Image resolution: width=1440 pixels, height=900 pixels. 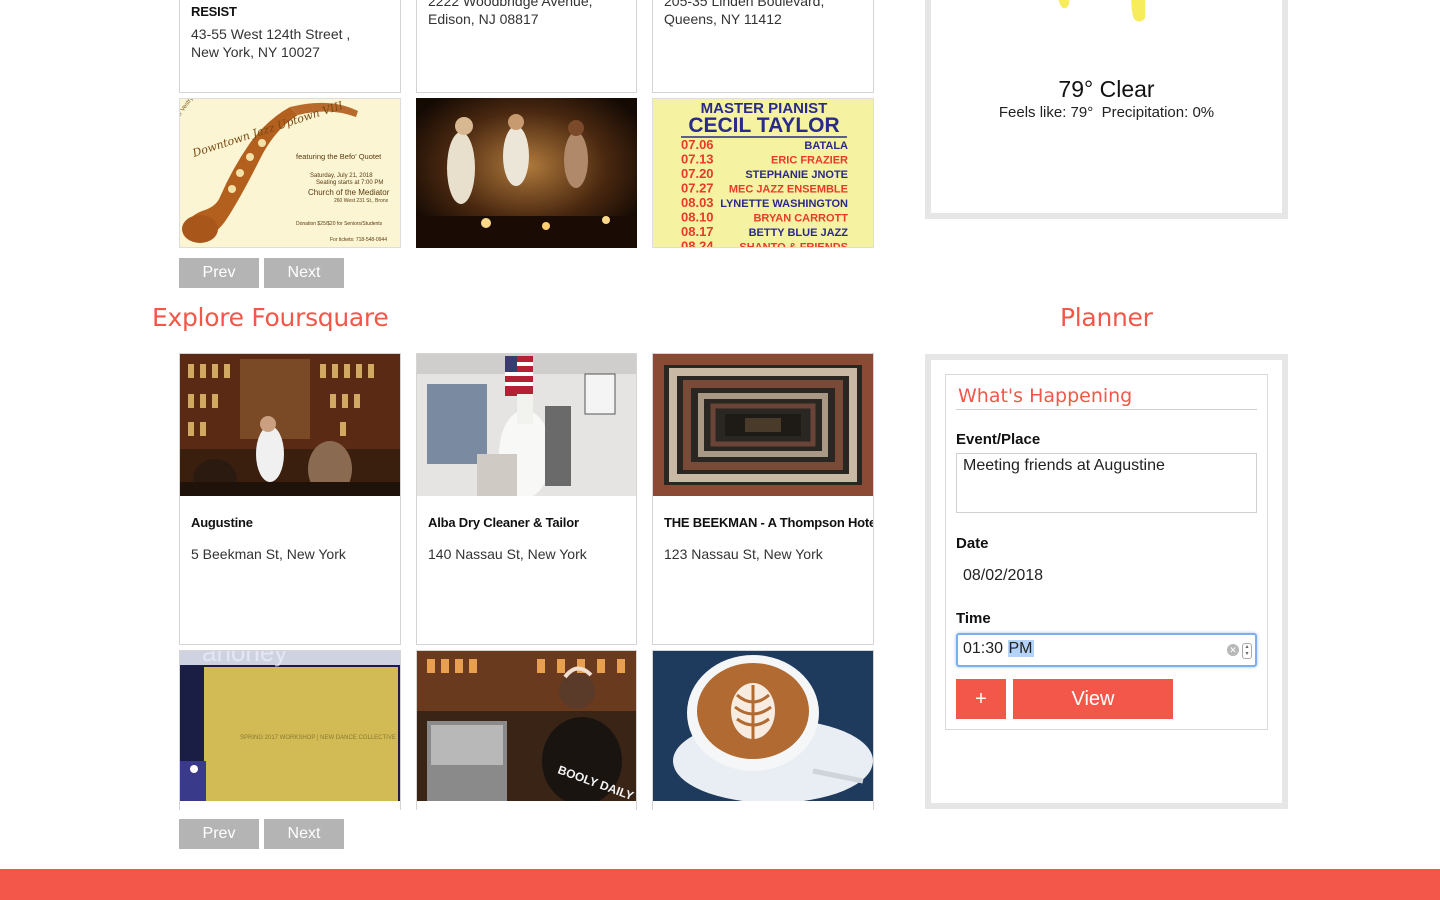 What do you see at coordinates (809, 161) in the screenshot?
I see `schedule-act: ERIC FRAZIER` at bounding box center [809, 161].